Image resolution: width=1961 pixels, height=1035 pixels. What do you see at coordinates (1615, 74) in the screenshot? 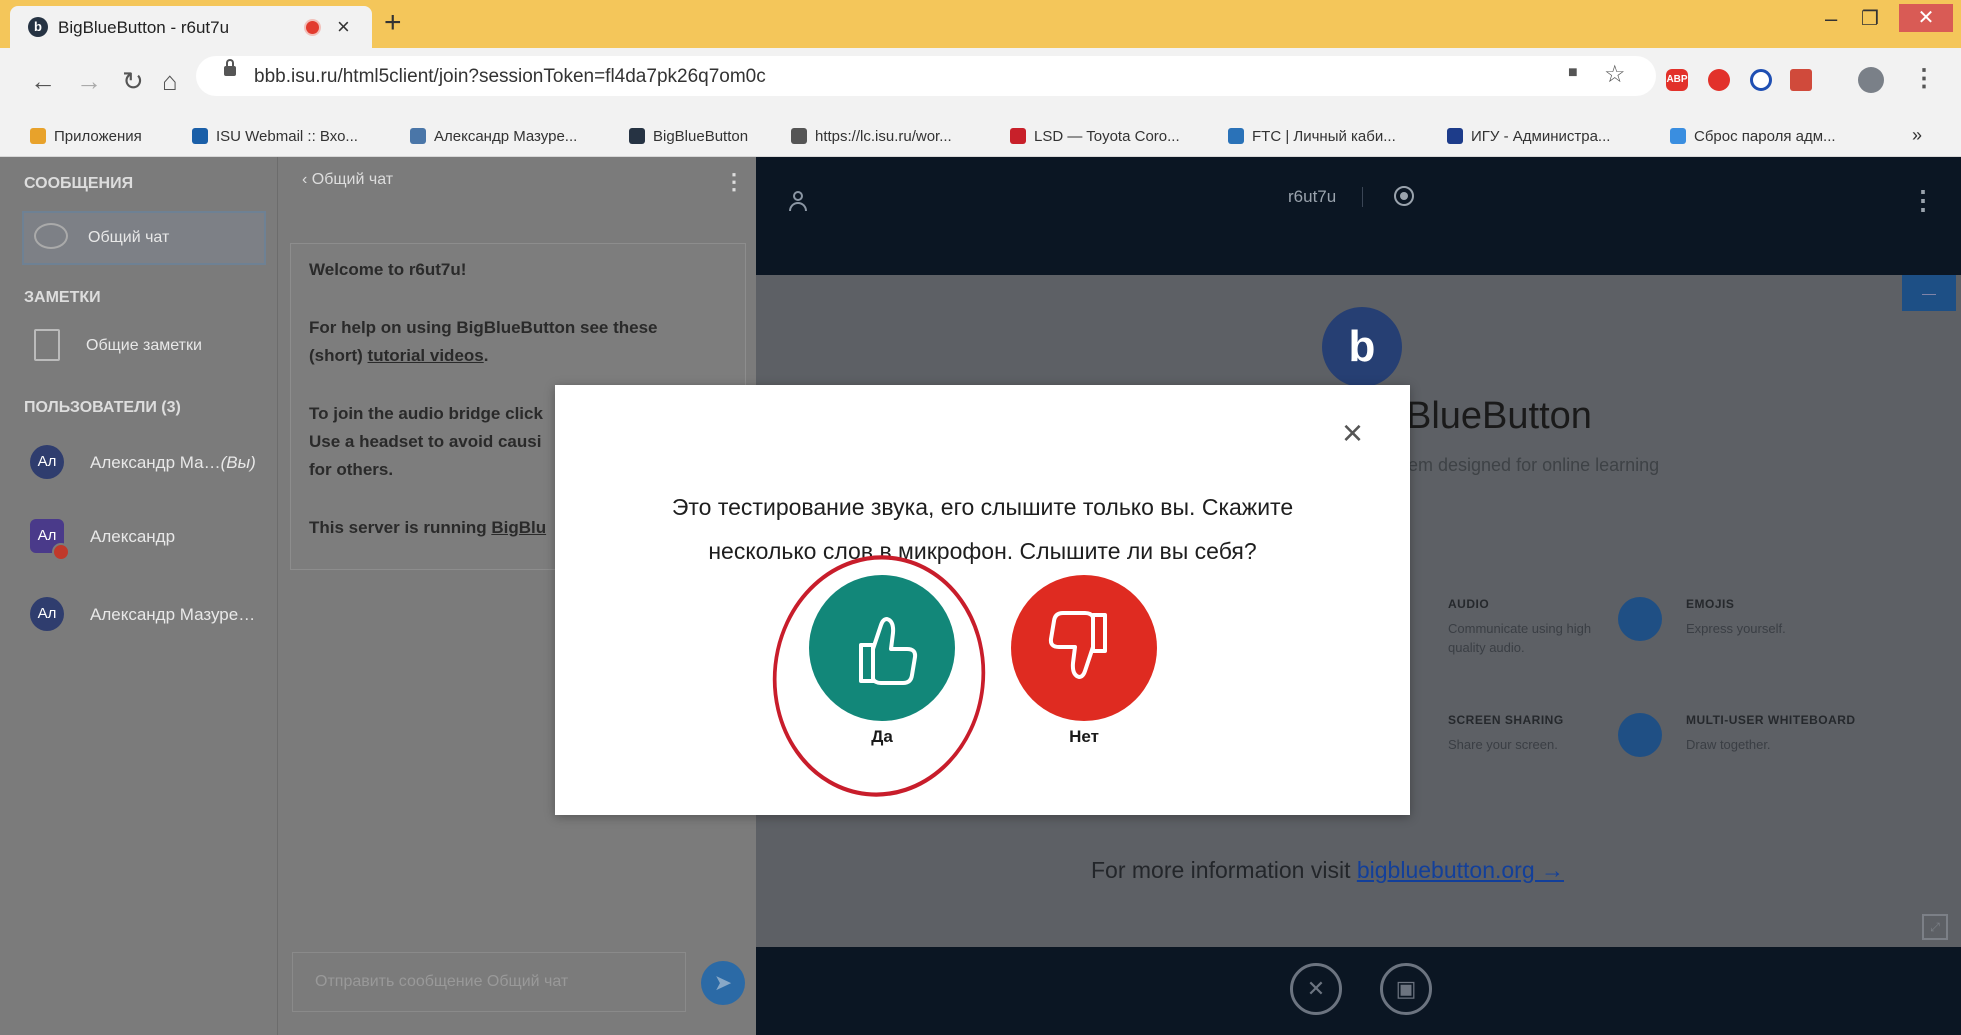
I see `bookmark-star-icon: ☆` at bounding box center [1615, 74].